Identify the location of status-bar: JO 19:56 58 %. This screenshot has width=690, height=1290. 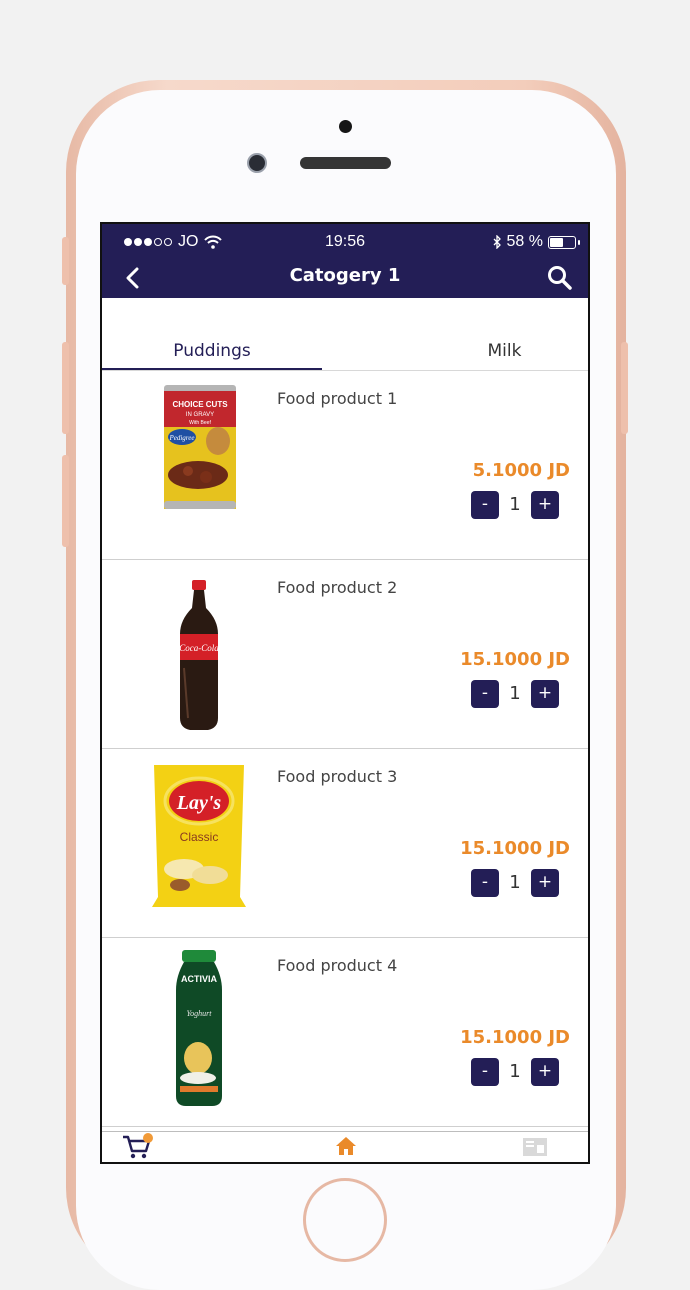
(345, 241).